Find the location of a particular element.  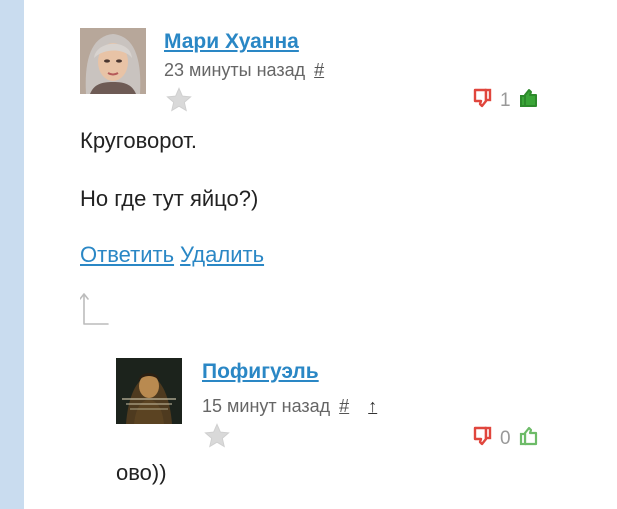

comment-text-line: ово)) is located at coordinates (141, 472).